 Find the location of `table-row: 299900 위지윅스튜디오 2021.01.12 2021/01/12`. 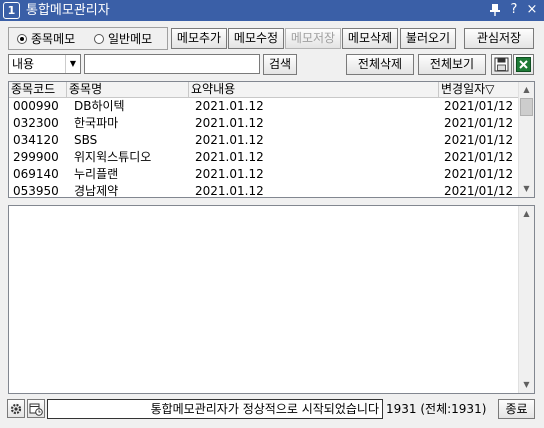

table-row: 299900 위지윅스튜디오 2021.01.12 2021/01/12 is located at coordinates (264, 157).